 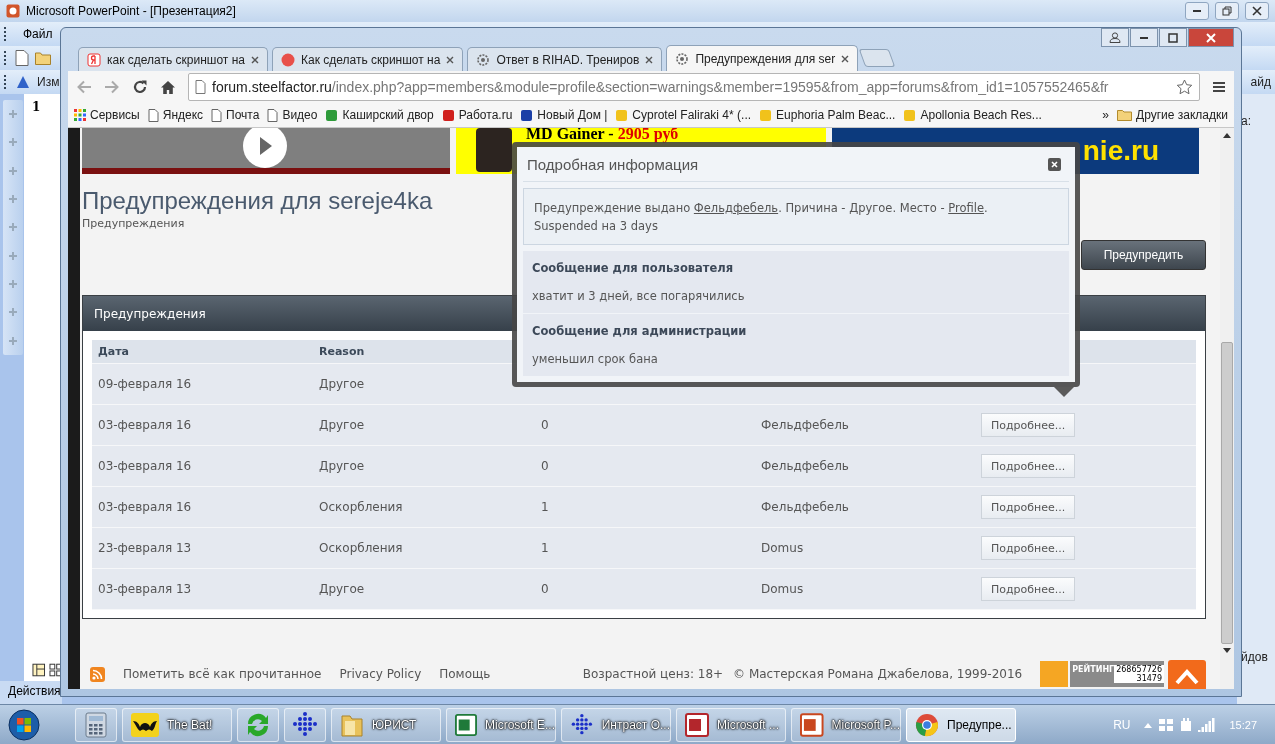 I want to click on scroll-up-icon, so click(x=1227, y=135).